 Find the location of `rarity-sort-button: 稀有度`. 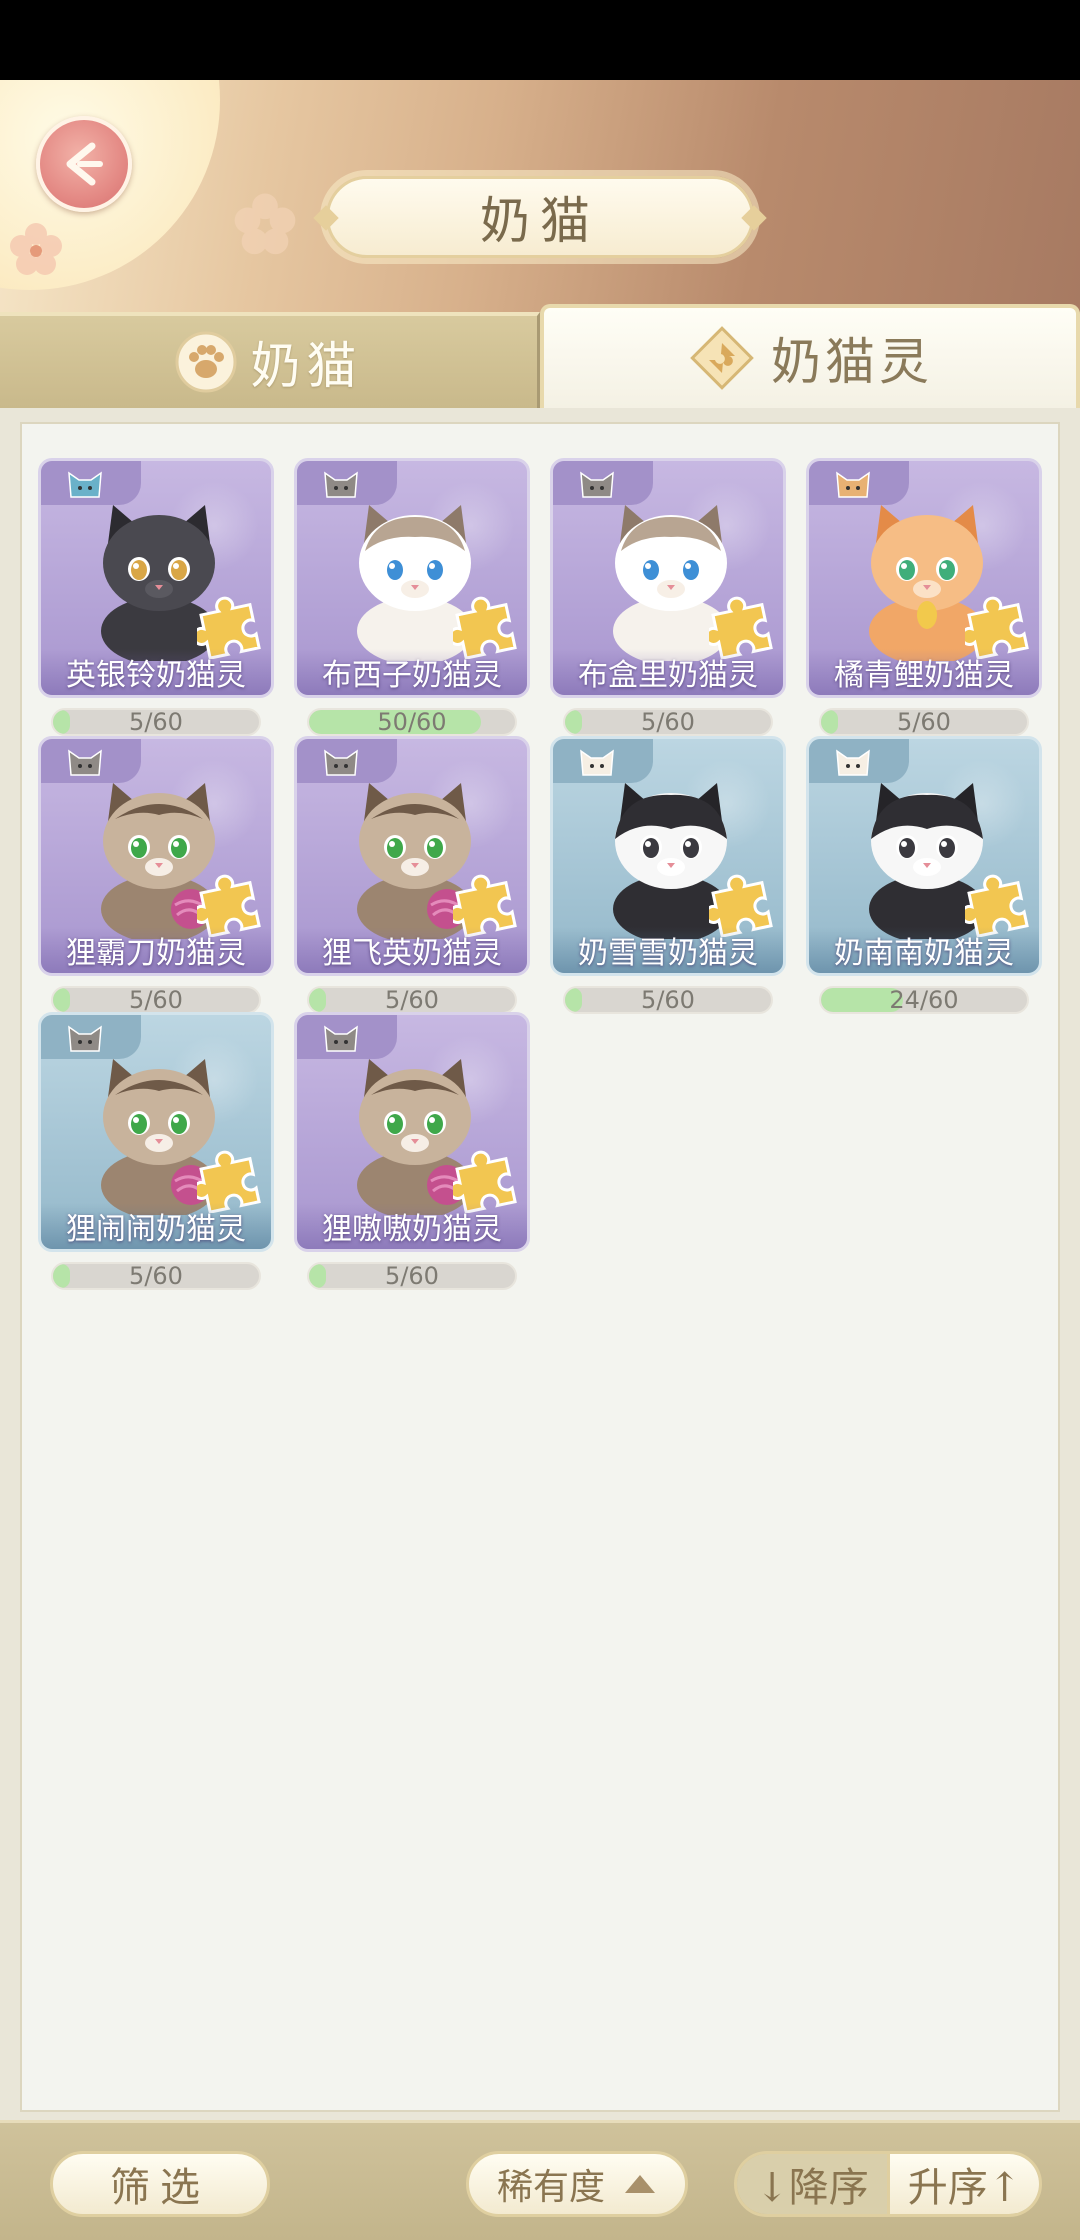

rarity-sort-button: 稀有度 is located at coordinates (577, 2184).